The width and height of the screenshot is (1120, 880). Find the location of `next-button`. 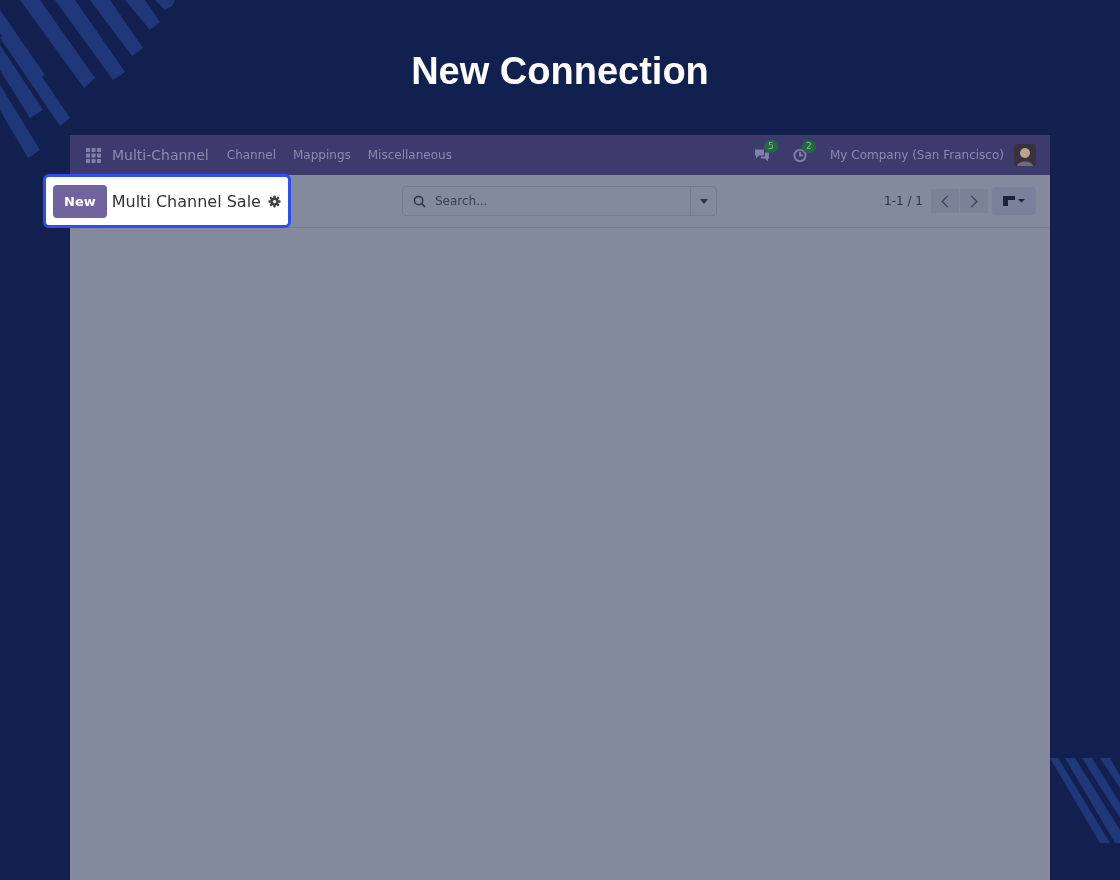

next-button is located at coordinates (974, 201).